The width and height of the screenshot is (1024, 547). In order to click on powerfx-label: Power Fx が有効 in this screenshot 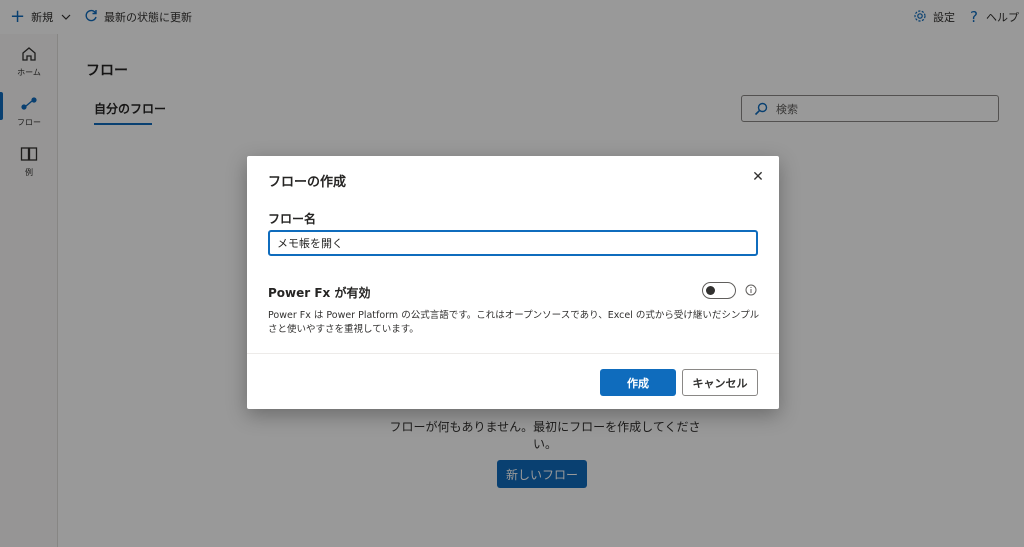, I will do `click(319, 293)`.